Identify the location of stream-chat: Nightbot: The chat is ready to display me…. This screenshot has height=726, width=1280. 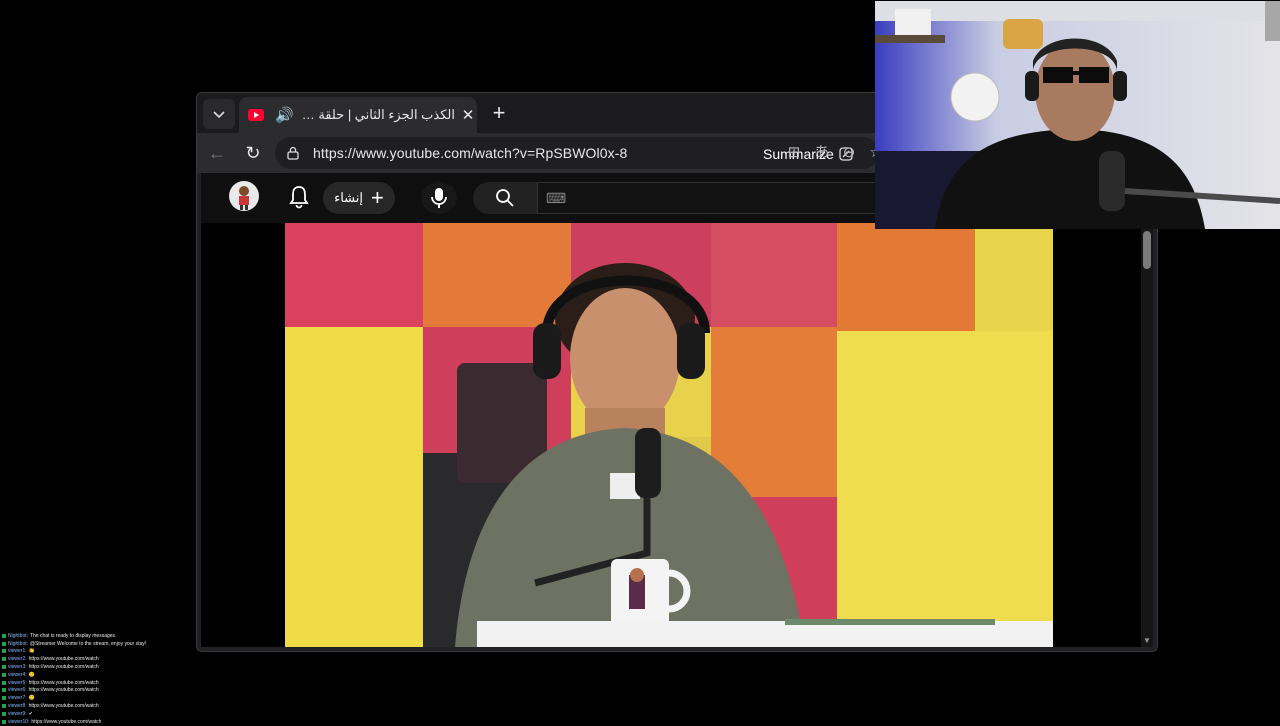
(122, 679).